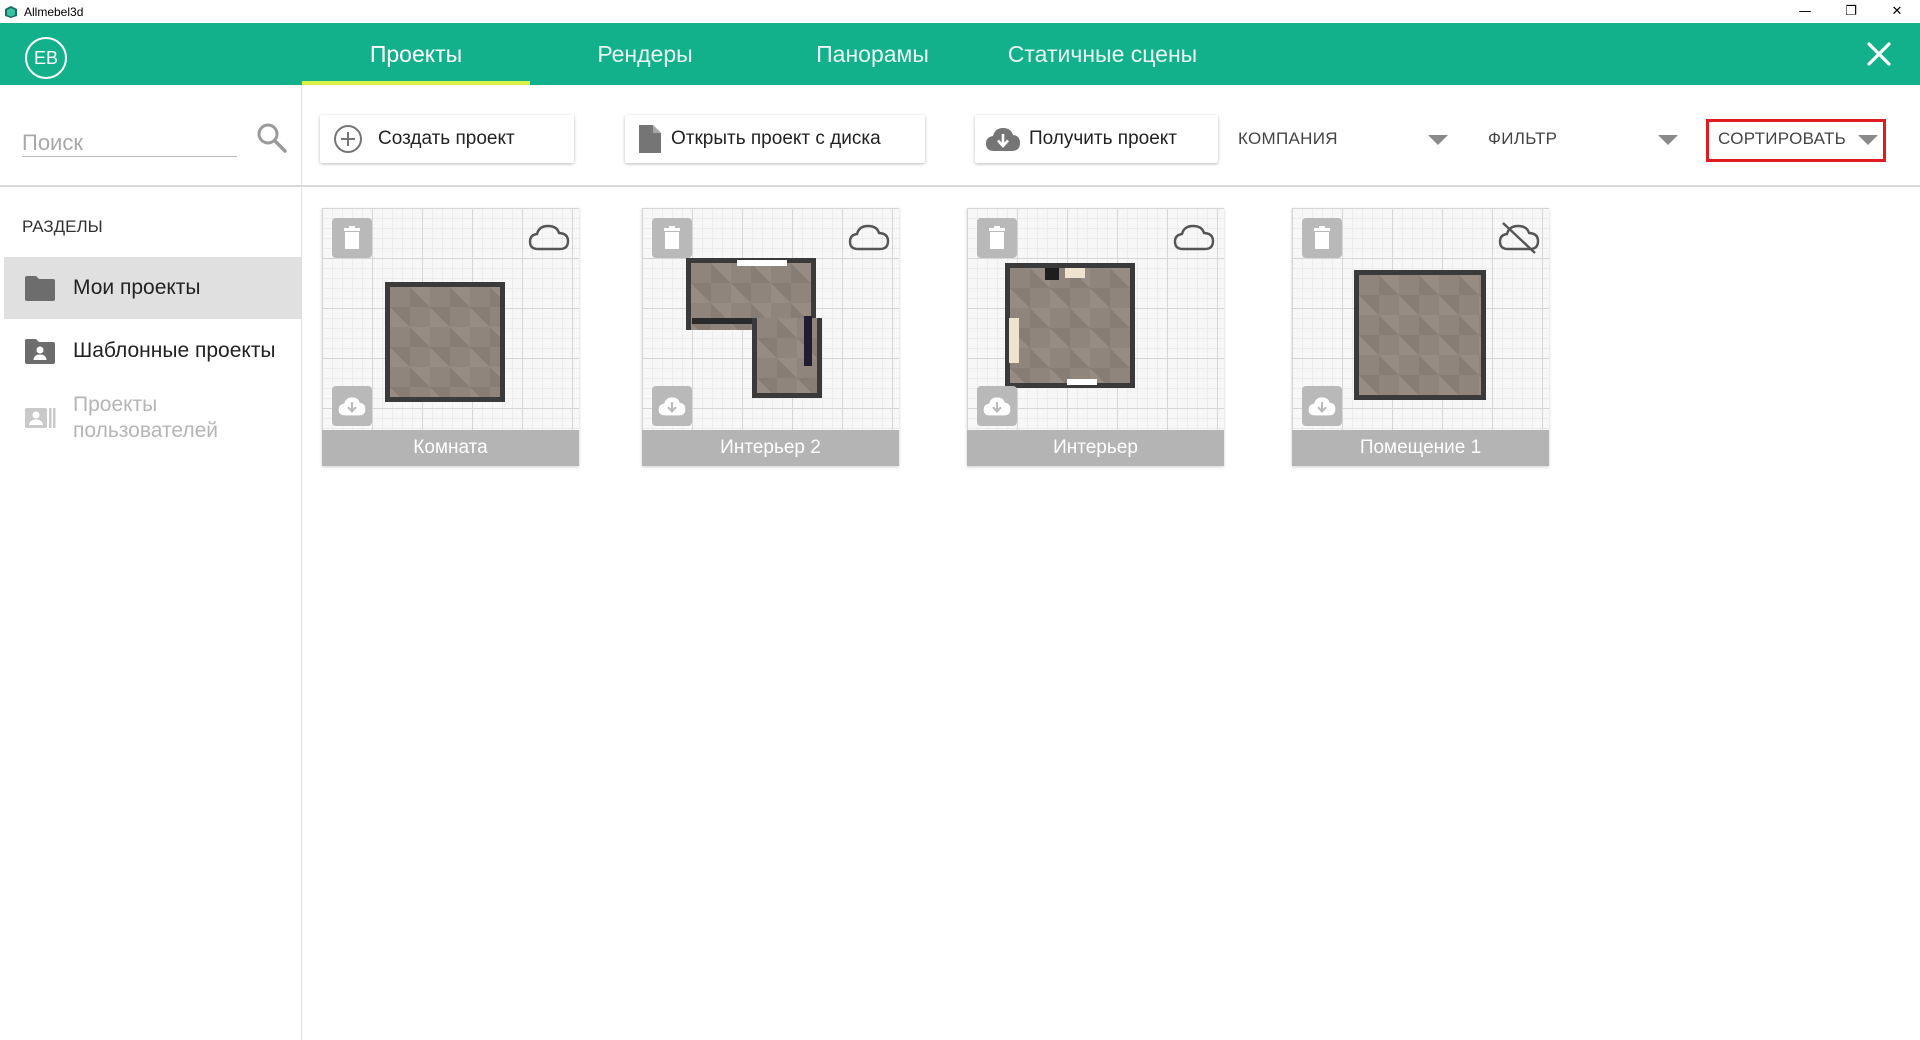 The image size is (1920, 1040). I want to click on receive-project-button: Получить проект, so click(1096, 139).